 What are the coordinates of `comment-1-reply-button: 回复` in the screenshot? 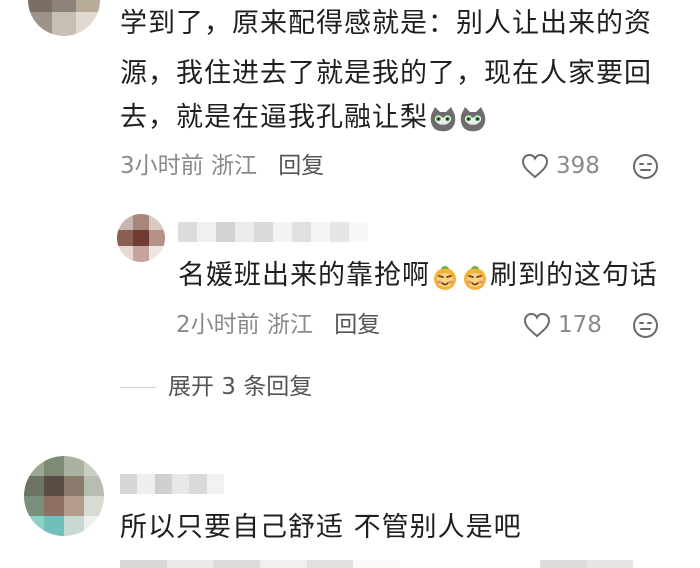 It's located at (301, 166).